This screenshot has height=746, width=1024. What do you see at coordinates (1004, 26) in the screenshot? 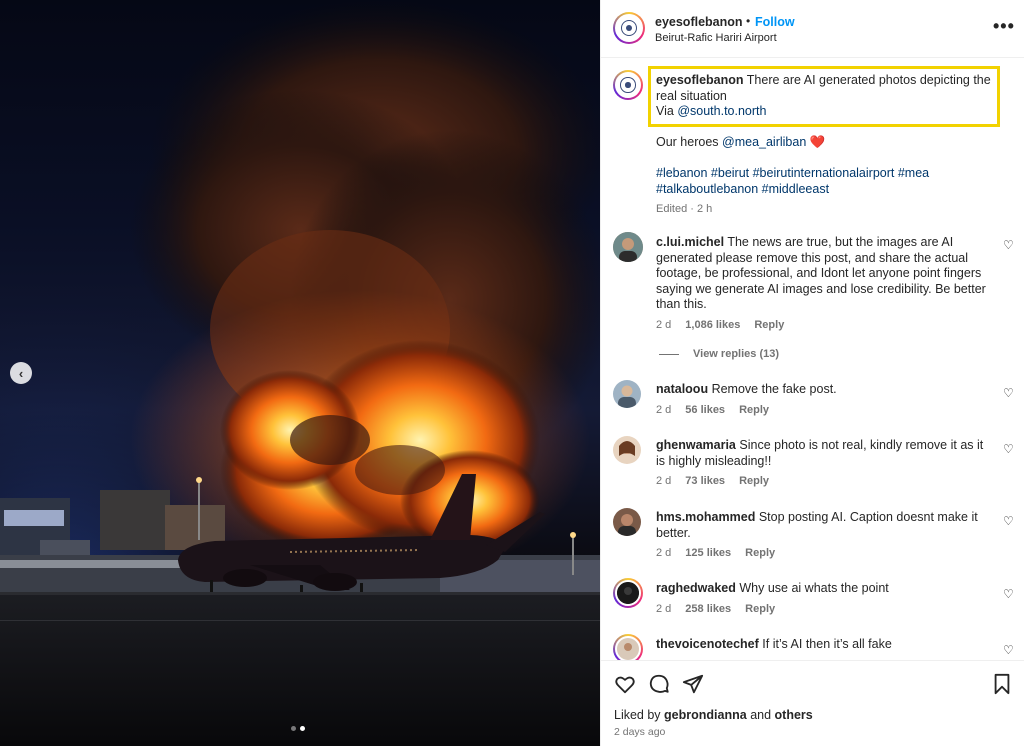
I see `more-options-icon: •••` at bounding box center [1004, 26].